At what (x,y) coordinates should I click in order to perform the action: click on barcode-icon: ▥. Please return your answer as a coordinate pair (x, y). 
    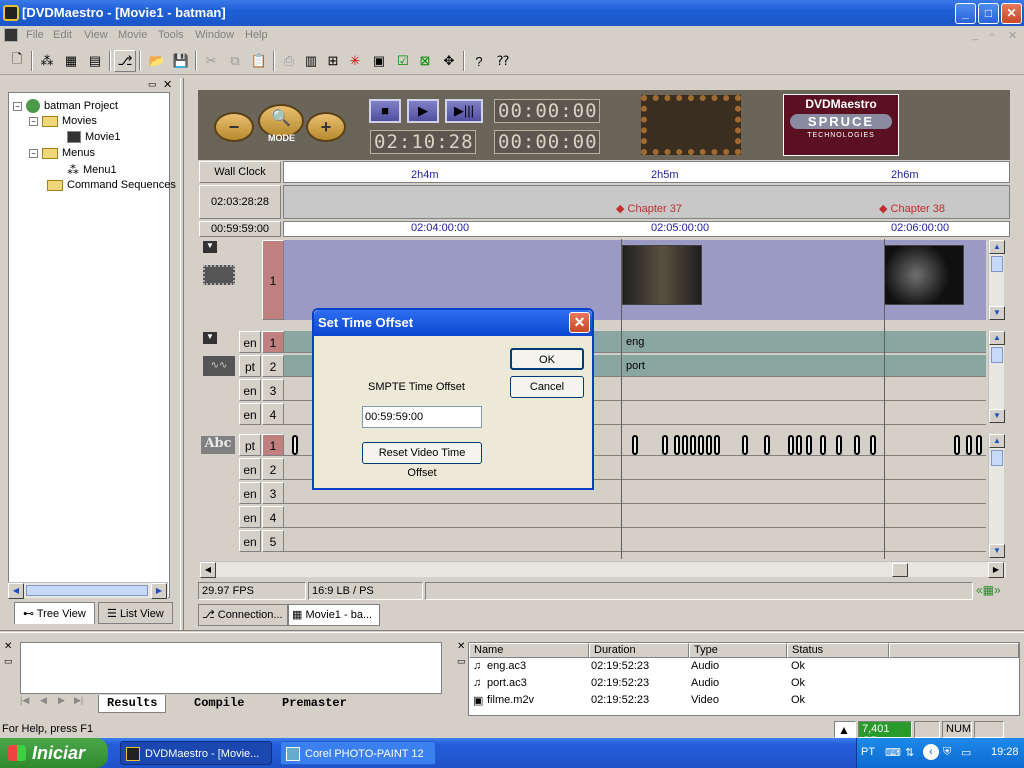
    Looking at the image, I should click on (311, 61).